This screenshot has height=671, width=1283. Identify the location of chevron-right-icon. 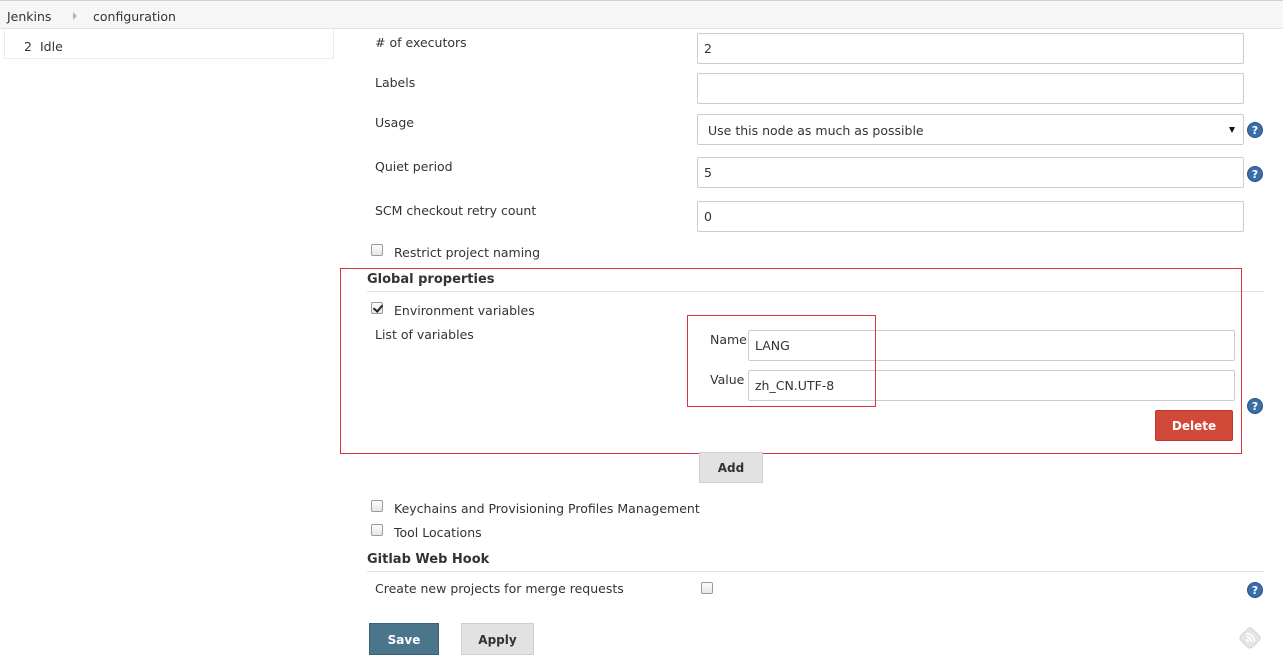
(75, 16).